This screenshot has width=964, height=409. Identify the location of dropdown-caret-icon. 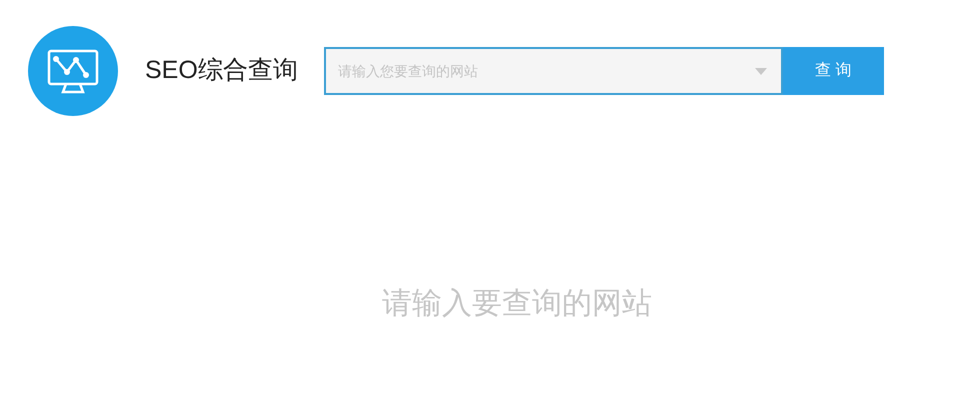
(760, 71).